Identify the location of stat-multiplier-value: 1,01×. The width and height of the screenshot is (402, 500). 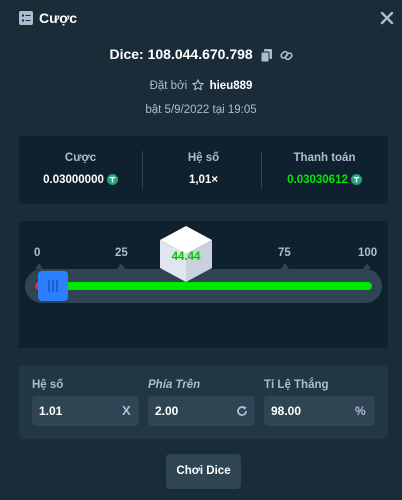
(203, 180).